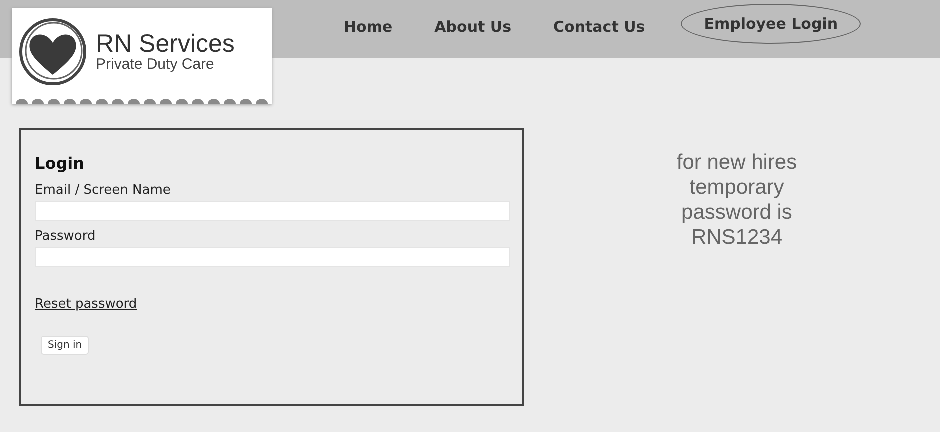 The height and width of the screenshot is (432, 940). What do you see at coordinates (156, 65) in the screenshot?
I see `logo-subtitle: Private Duty Care` at bounding box center [156, 65].